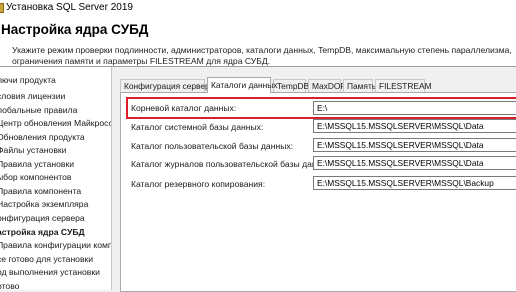 Image resolution: width=516 pixels, height=292 pixels. I want to click on tab-data-directories: Каталоги данных, so click(242, 85).